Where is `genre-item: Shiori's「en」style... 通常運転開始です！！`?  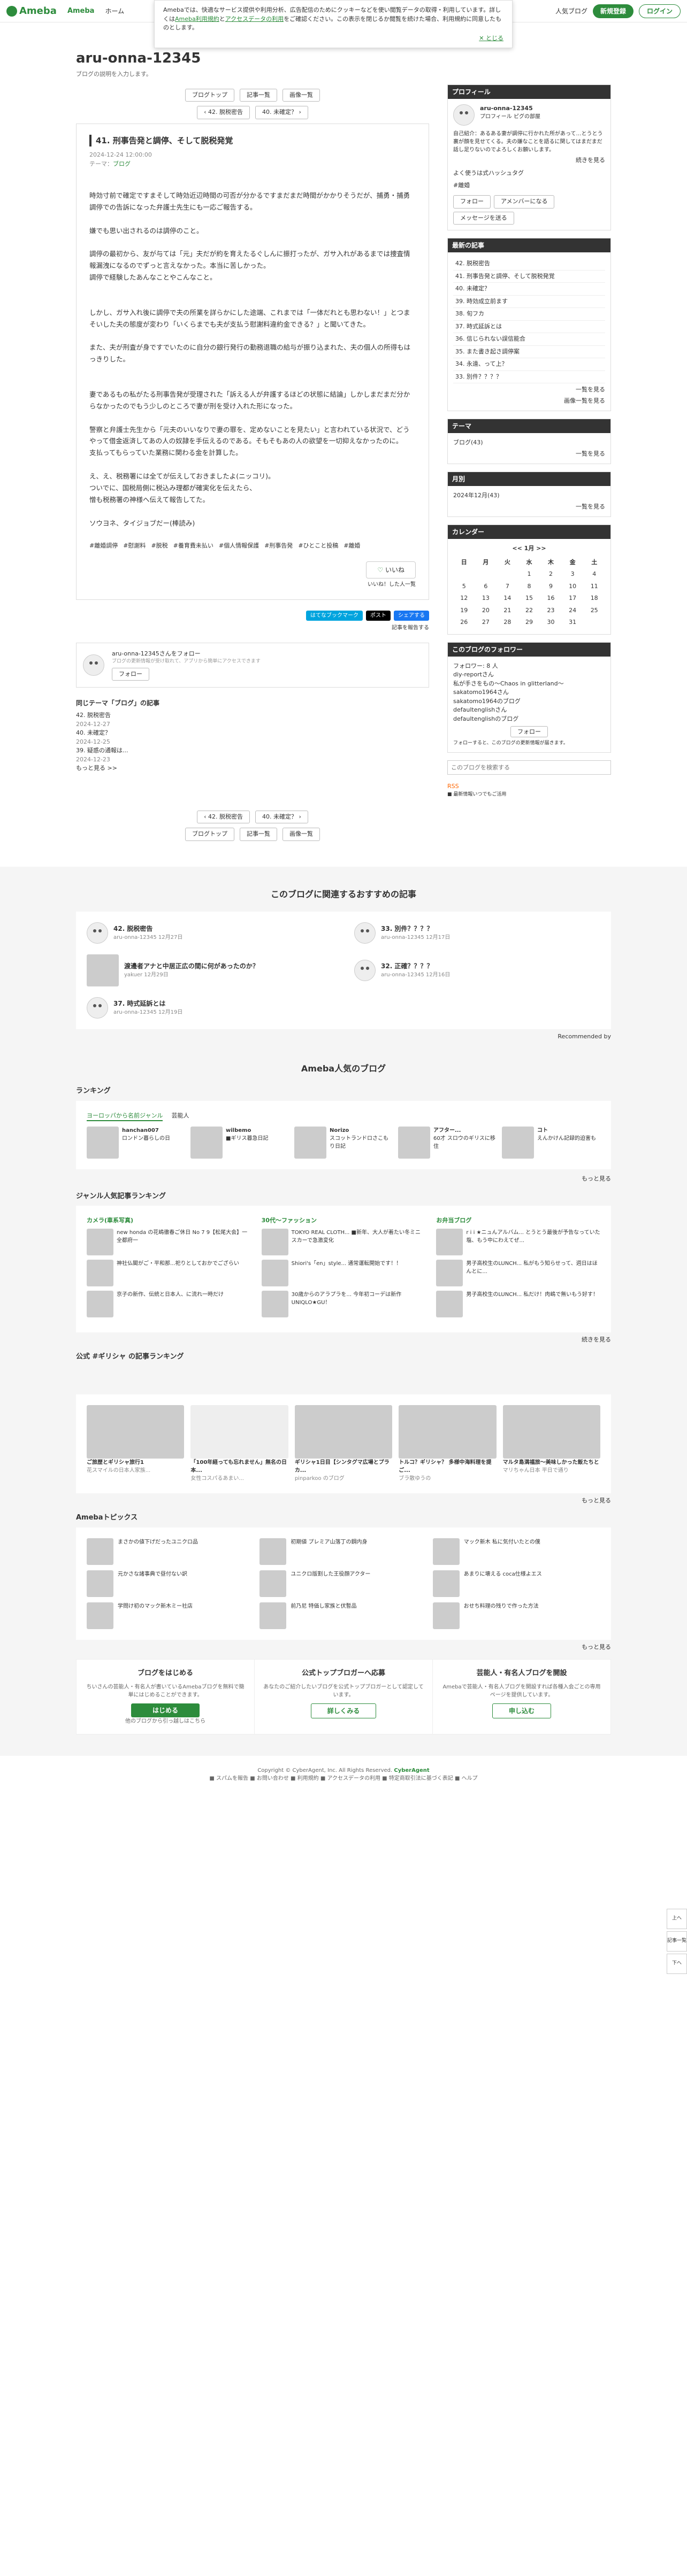 genre-item: Shiori's「en」style... 通常運転開始です！！ is located at coordinates (343, 1272).